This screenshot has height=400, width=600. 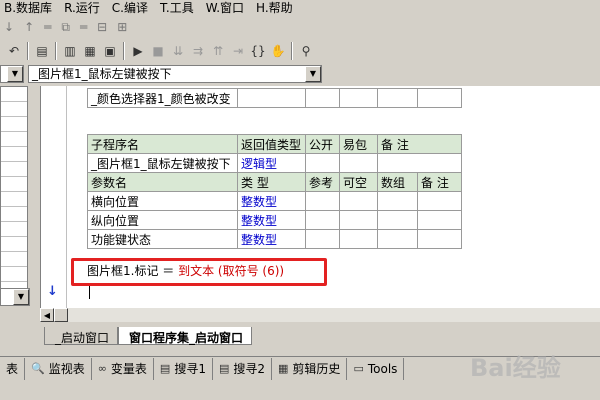 What do you see at coordinates (376, 368) in the screenshot?
I see `tab-tools: ▭ Tools` at bounding box center [376, 368].